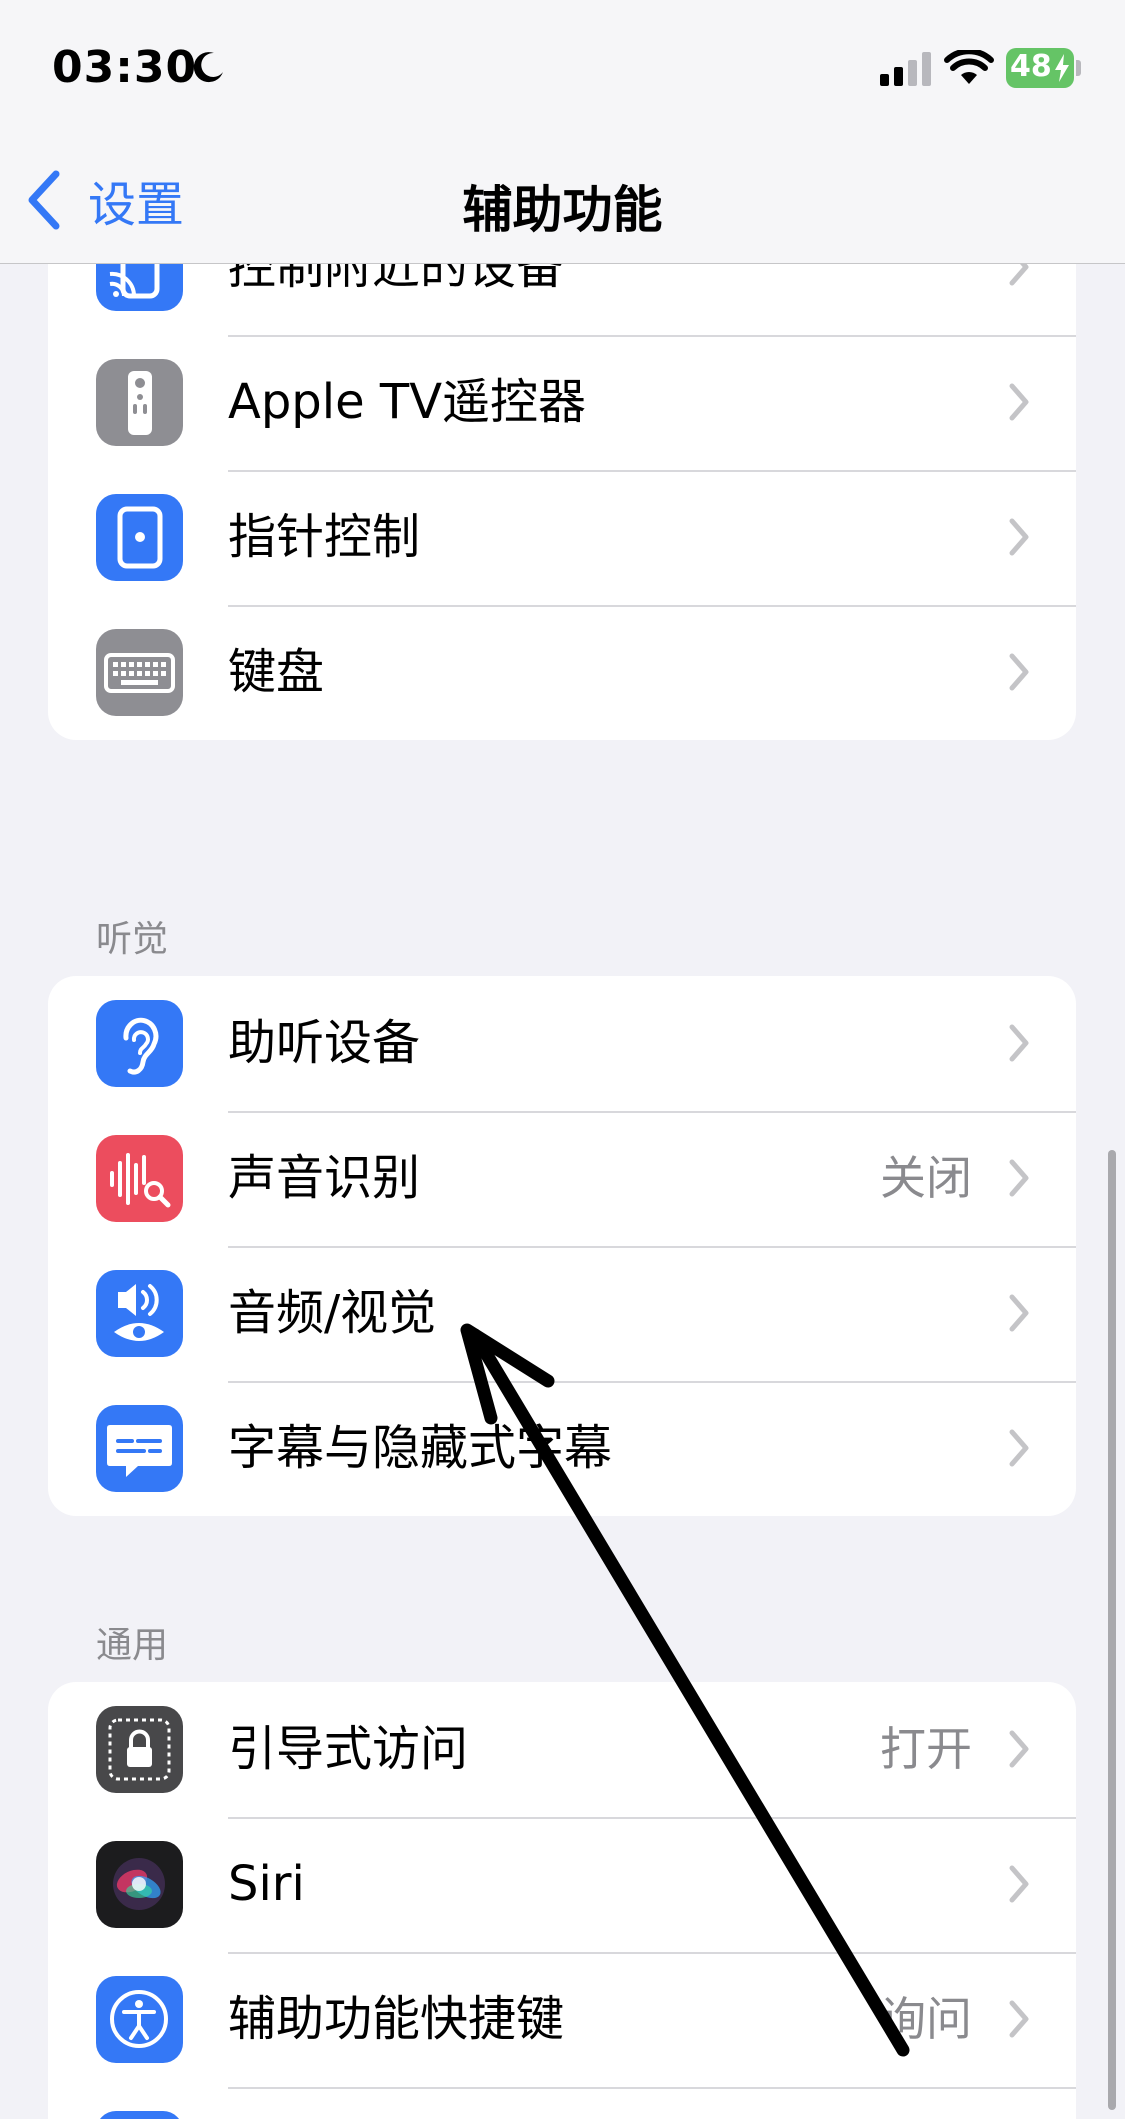 Image resolution: width=1125 pixels, height=2119 pixels. I want to click on wifi-icon, so click(969, 67).